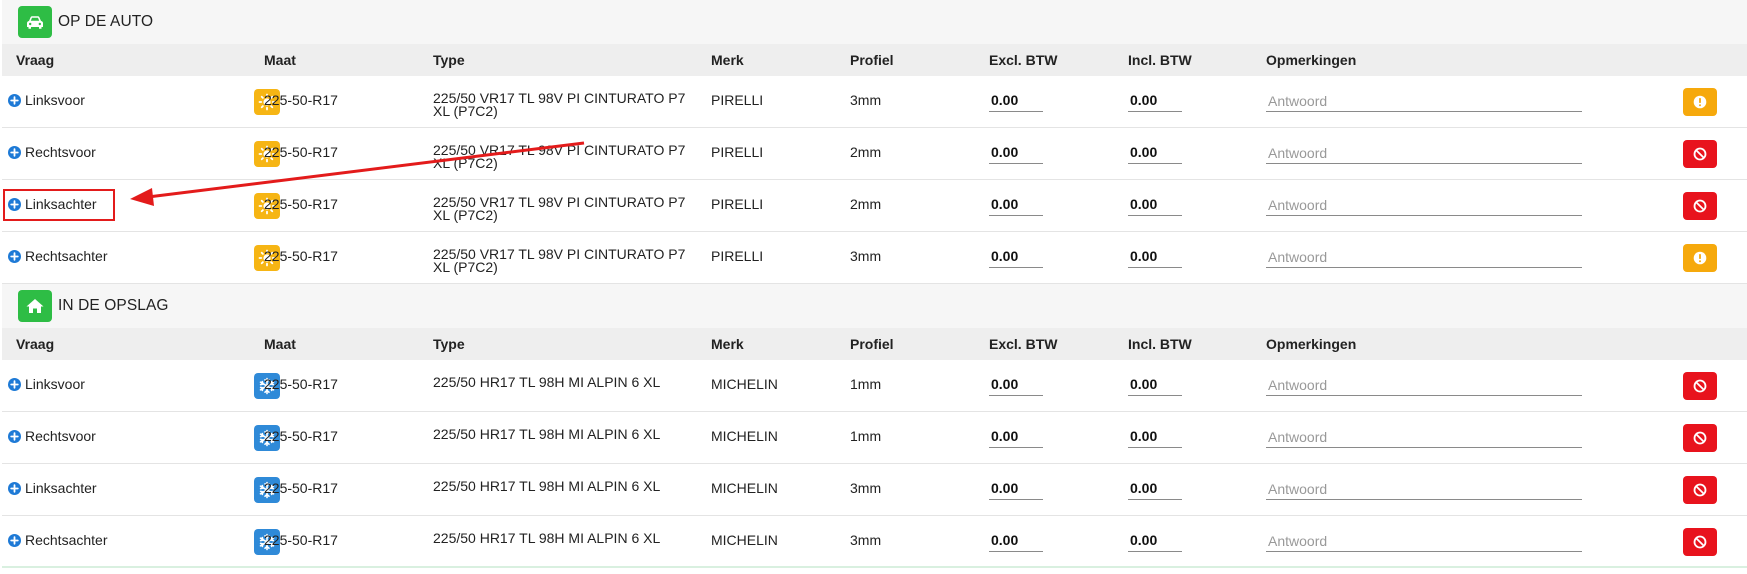  I want to click on car-icon, so click(35, 22).